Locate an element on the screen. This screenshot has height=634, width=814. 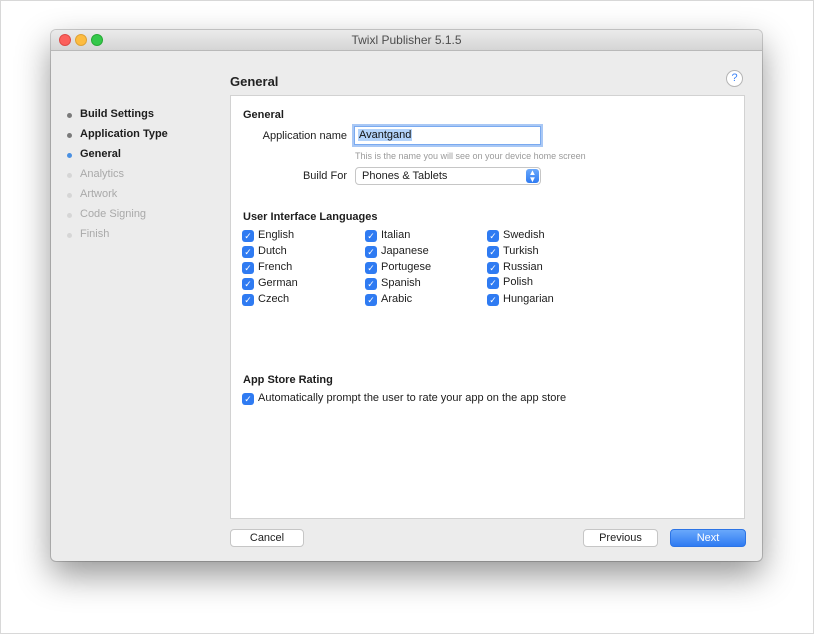
title-bar: Twixl Publisher 5.1.5 is located at coordinates (406, 40).